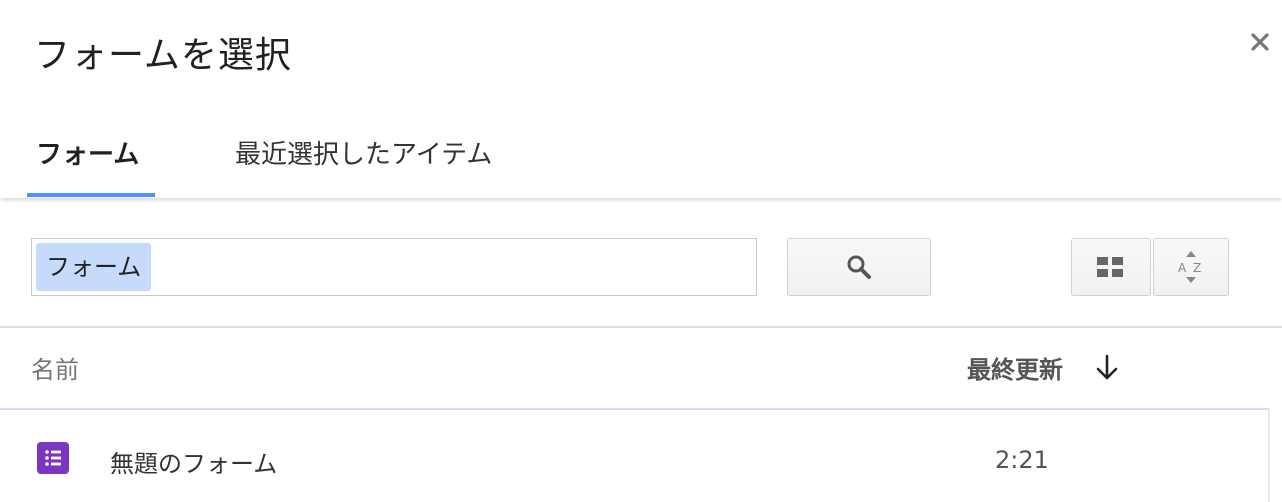  Describe the element at coordinates (1182, 268) in the screenshot. I see `svg-text: A` at that location.